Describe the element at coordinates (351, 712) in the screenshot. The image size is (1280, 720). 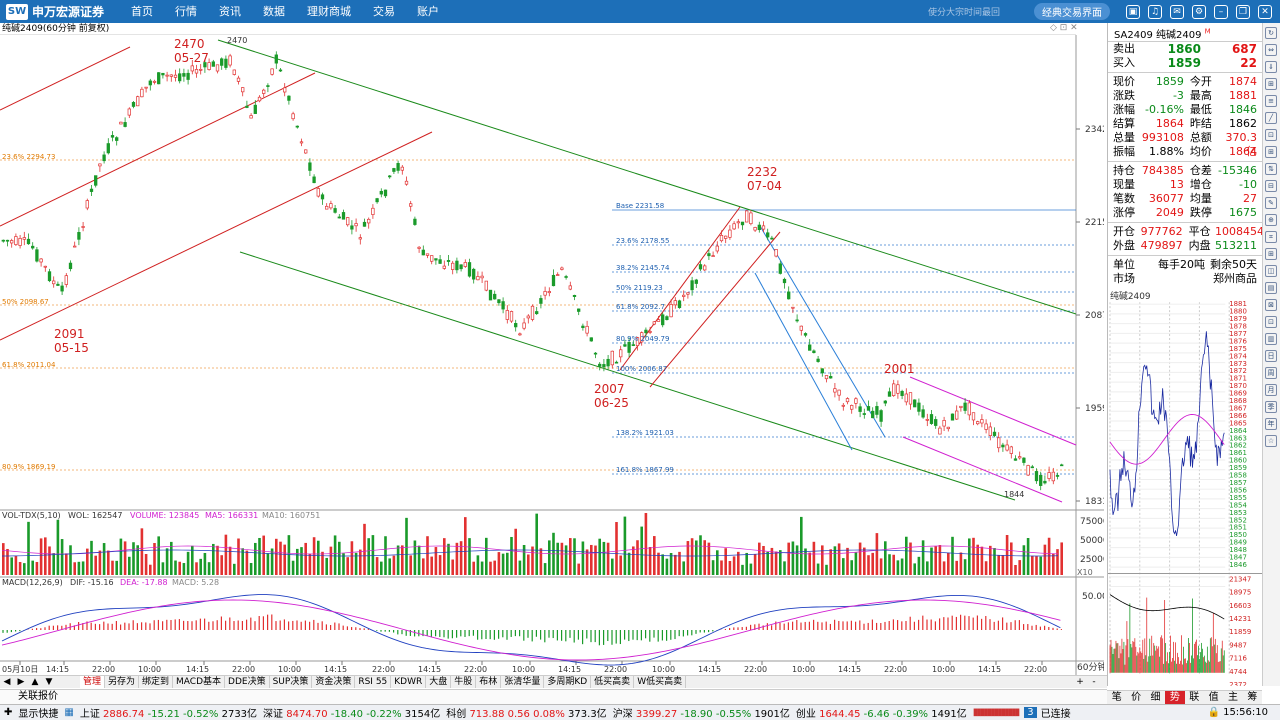
I see `index-sz: 深证 8474.70 -18.40 -0.22% 3154亿` at that location.